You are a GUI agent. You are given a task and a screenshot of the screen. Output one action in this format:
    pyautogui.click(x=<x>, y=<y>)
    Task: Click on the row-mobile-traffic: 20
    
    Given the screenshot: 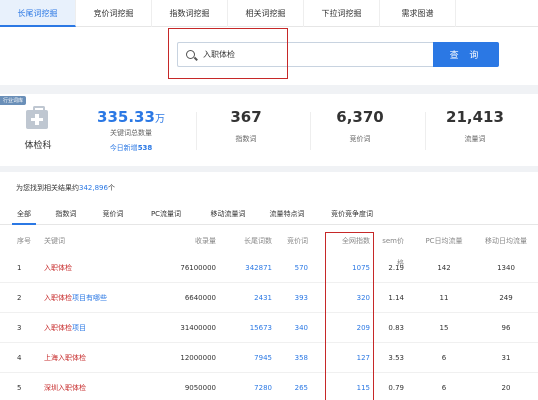 What is the action you would take?
    pyautogui.click(x=506, y=388)
    